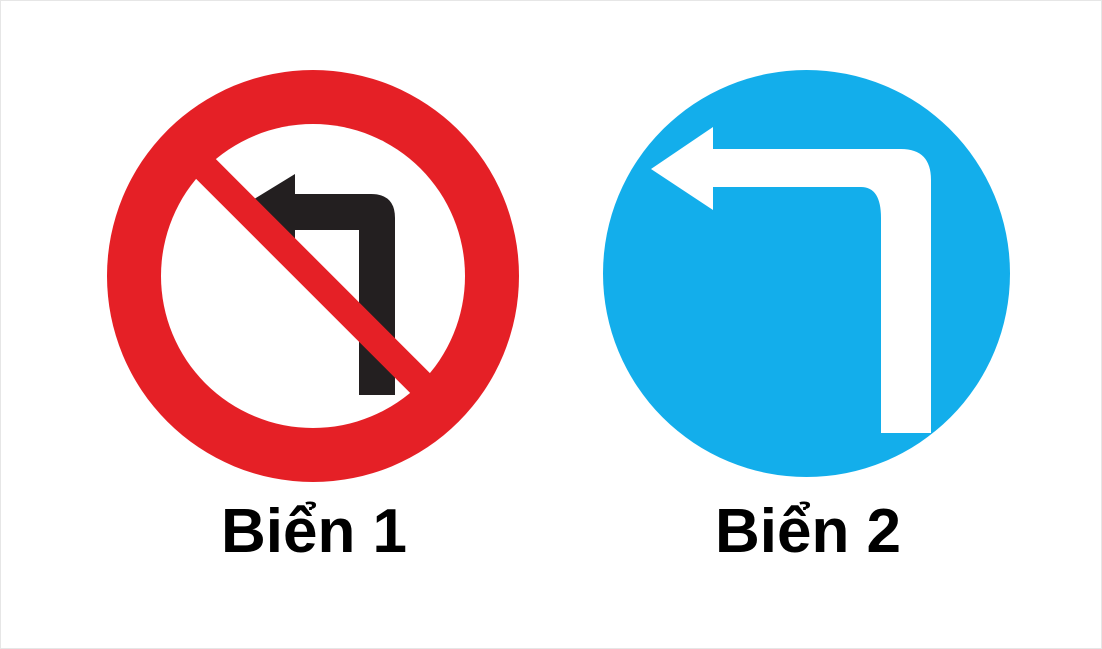 This screenshot has width=1102, height=649. What do you see at coordinates (808, 531) in the screenshot?
I see `sign2-caption: Biển 2` at bounding box center [808, 531].